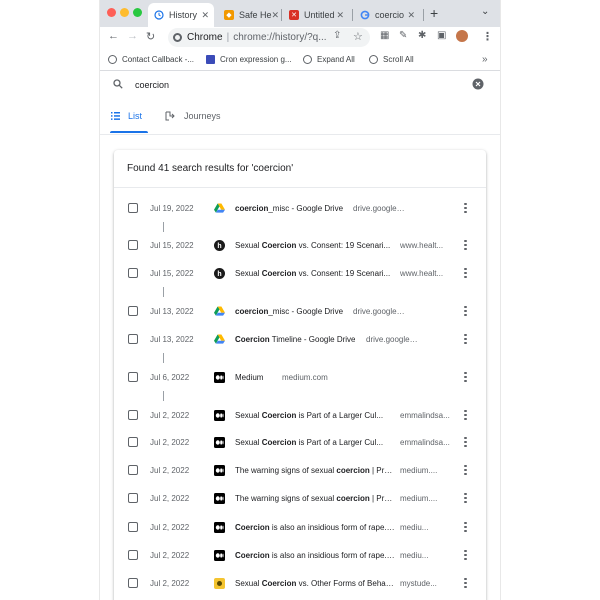  Describe the element at coordinates (478, 84) in the screenshot. I see `clear-search-icon` at that location.